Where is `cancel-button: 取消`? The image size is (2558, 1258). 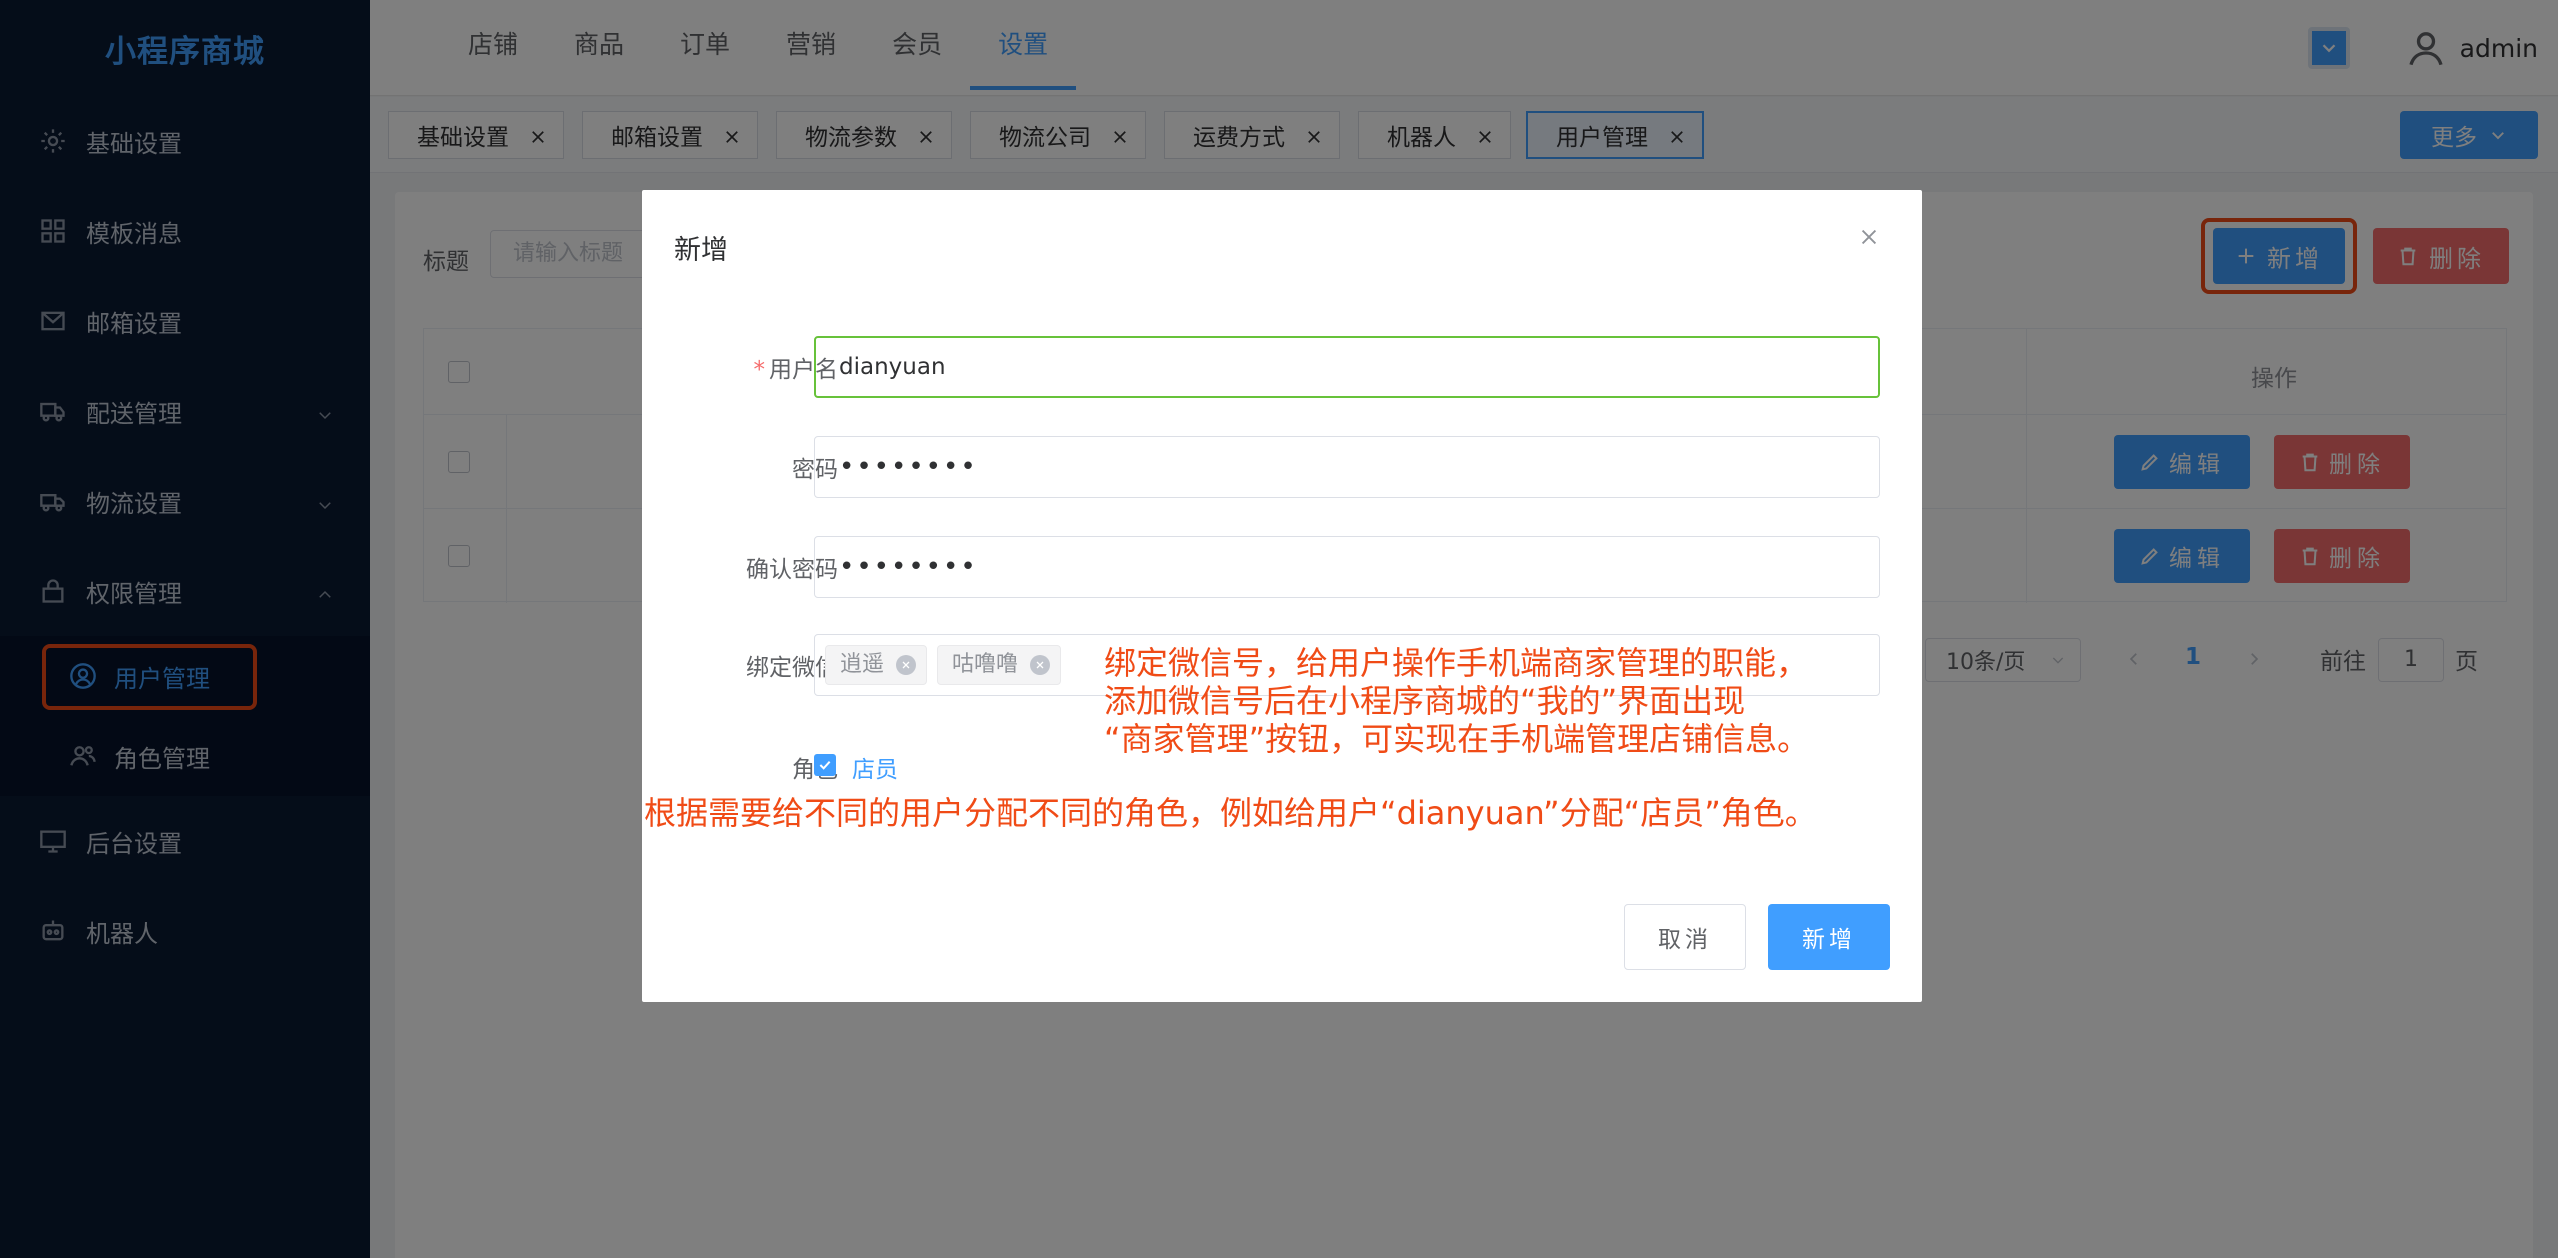 cancel-button: 取消 is located at coordinates (1685, 937).